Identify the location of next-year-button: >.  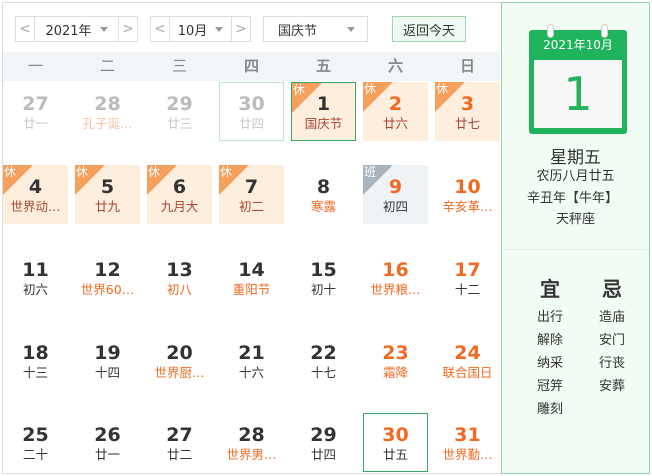
(127, 29).